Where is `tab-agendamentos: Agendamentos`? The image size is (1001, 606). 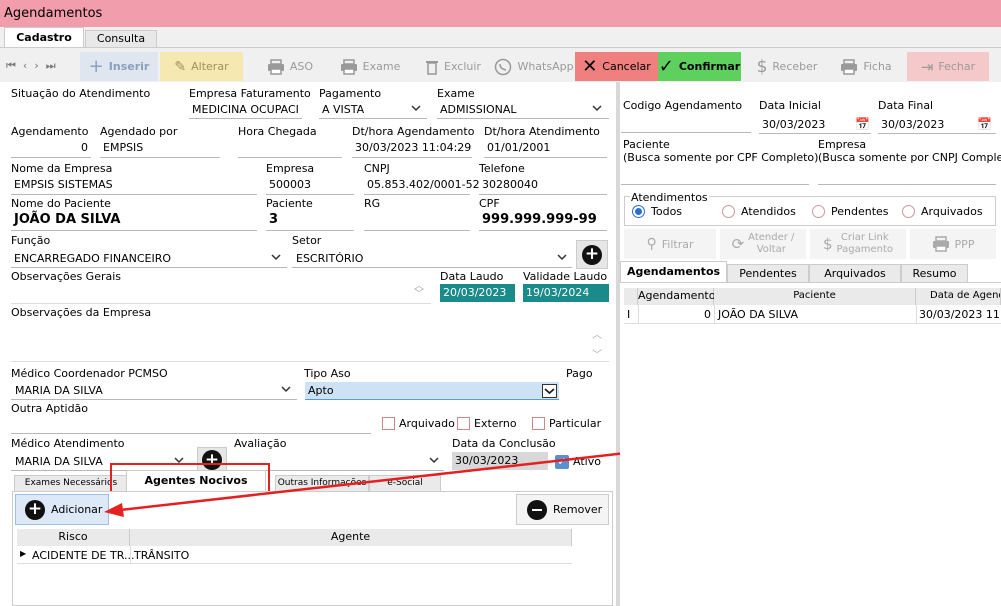 tab-agendamentos: Agendamentos is located at coordinates (673, 271).